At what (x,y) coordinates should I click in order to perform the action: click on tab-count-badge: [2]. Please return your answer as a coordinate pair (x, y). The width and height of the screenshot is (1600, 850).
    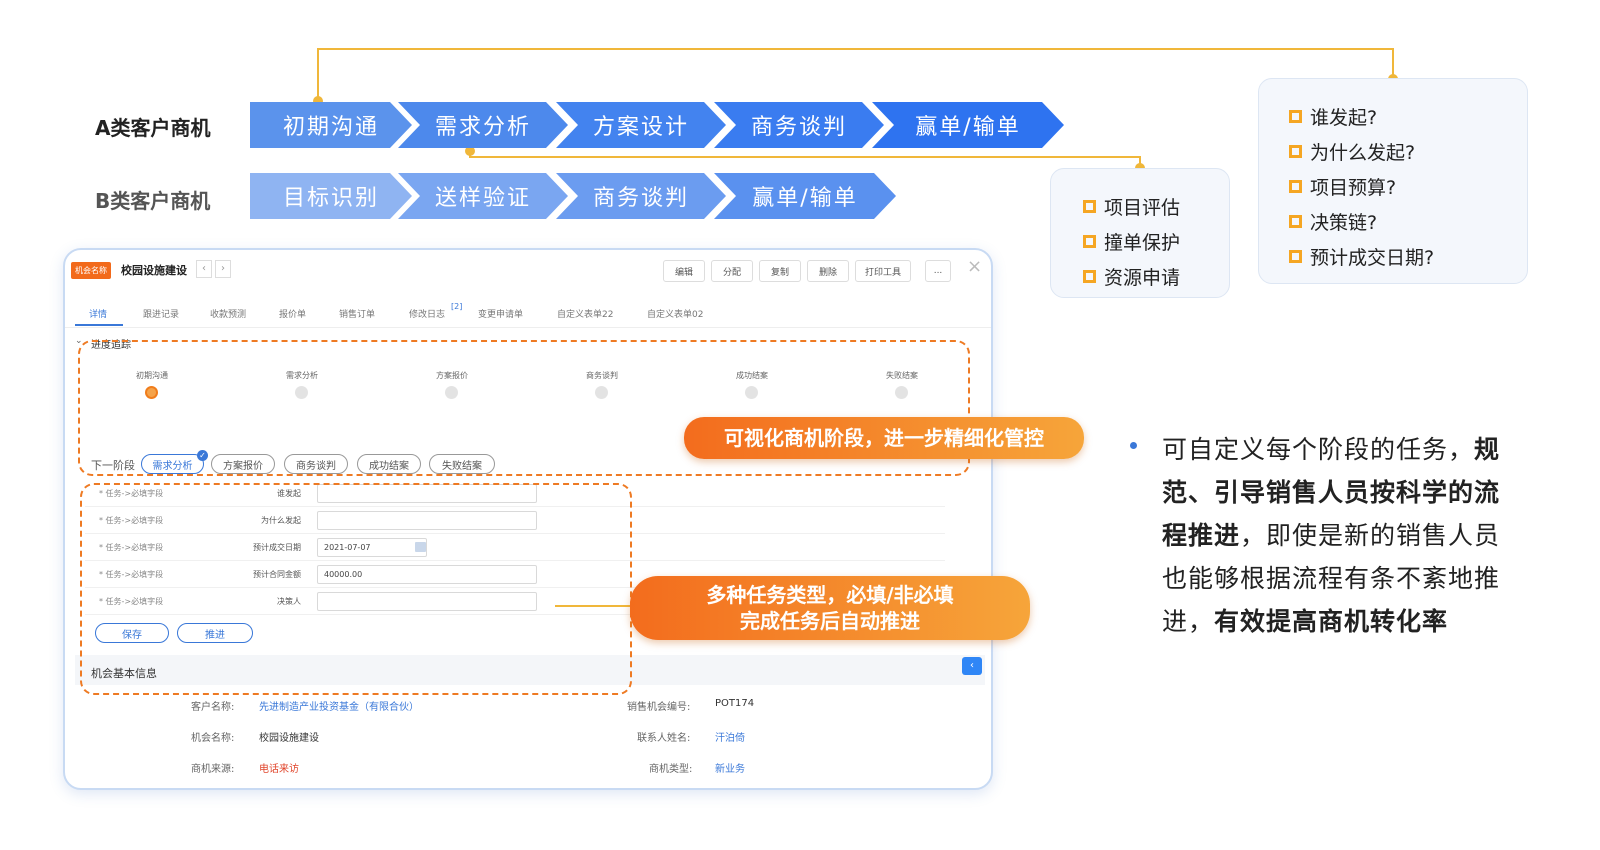
    Looking at the image, I should click on (457, 306).